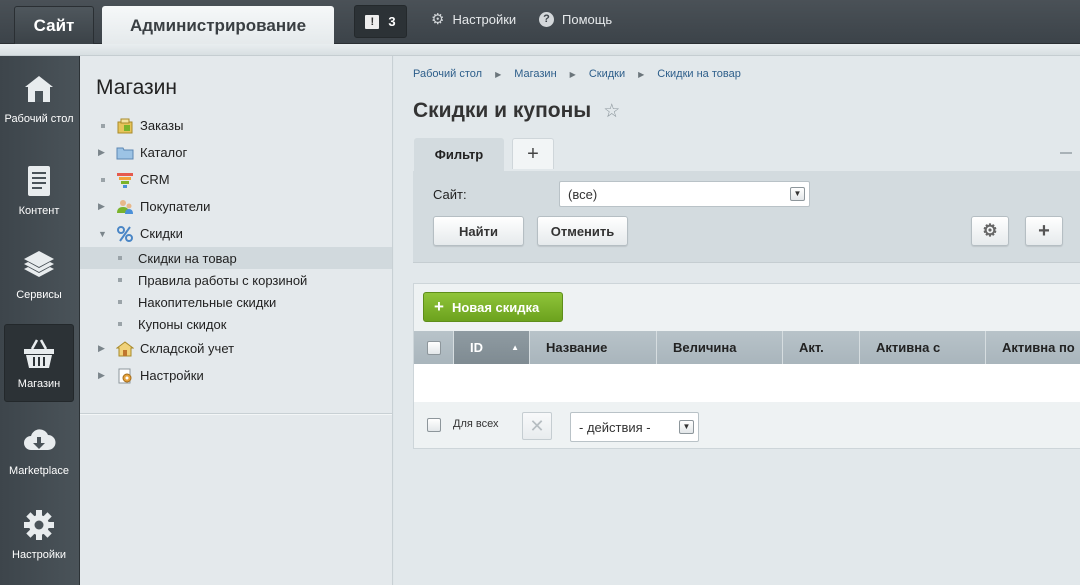  Describe the element at coordinates (39, 451) in the screenshot. I see `menu-marketplace: Marketplace` at that location.